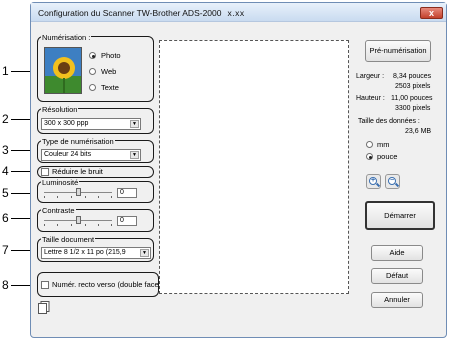  Describe the element at coordinates (387, 156) in the screenshot. I see `unit-inch-label: pouce` at that location.